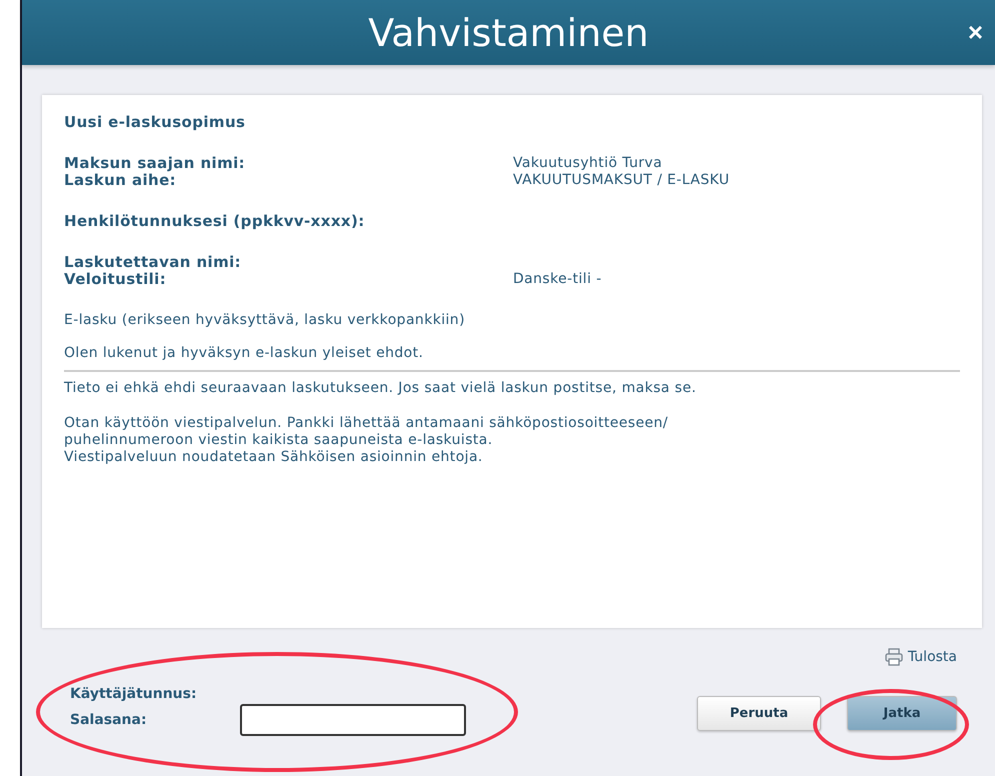 This screenshot has height=776, width=995. What do you see at coordinates (153, 262) in the screenshot?
I see `field-label: Laskutettavan nimi:` at bounding box center [153, 262].